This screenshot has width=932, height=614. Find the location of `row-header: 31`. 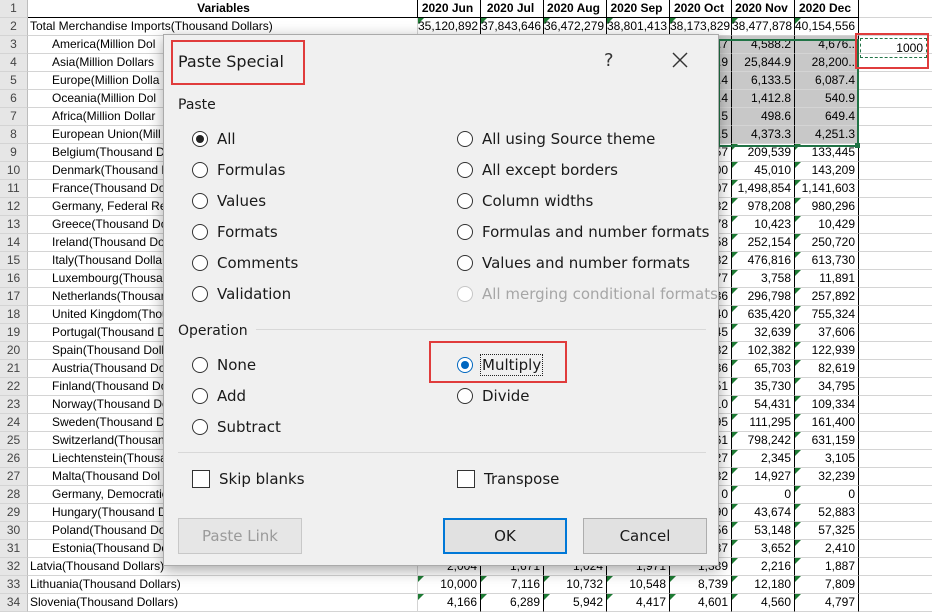

row-header: 31 is located at coordinates (14, 549).